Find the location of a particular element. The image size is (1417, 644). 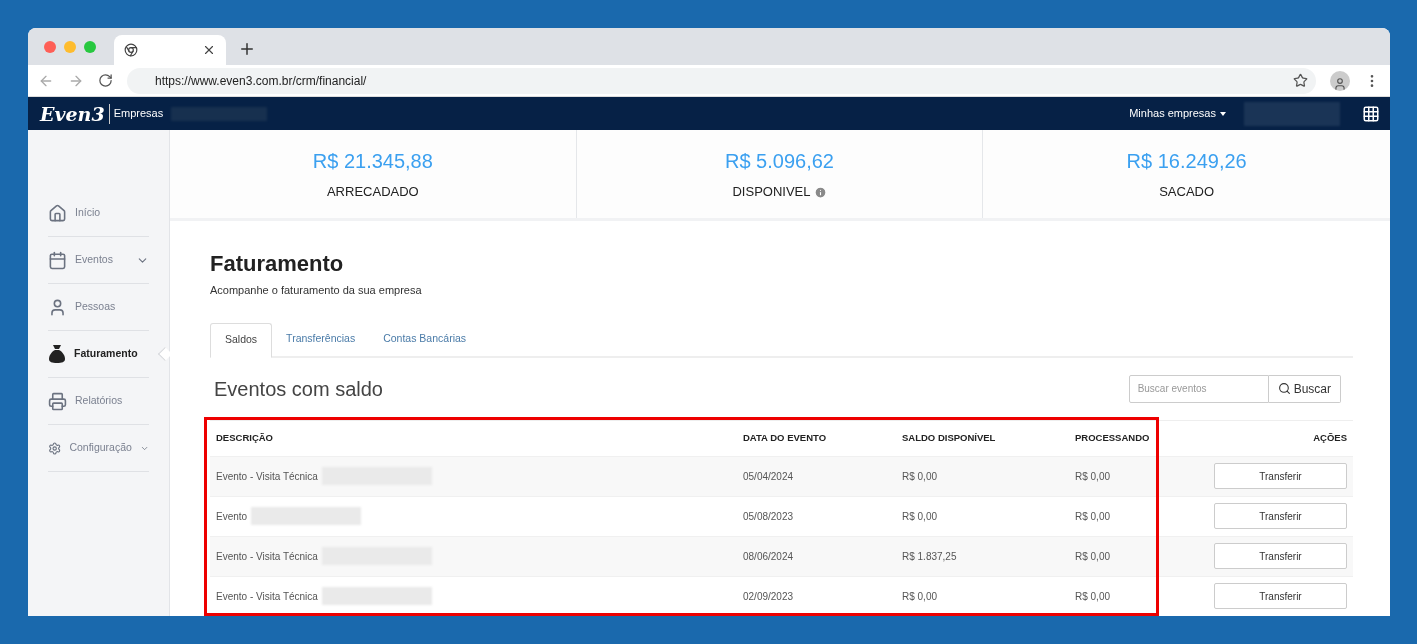

column-header: DESCRIÇÃO is located at coordinates (245, 437).